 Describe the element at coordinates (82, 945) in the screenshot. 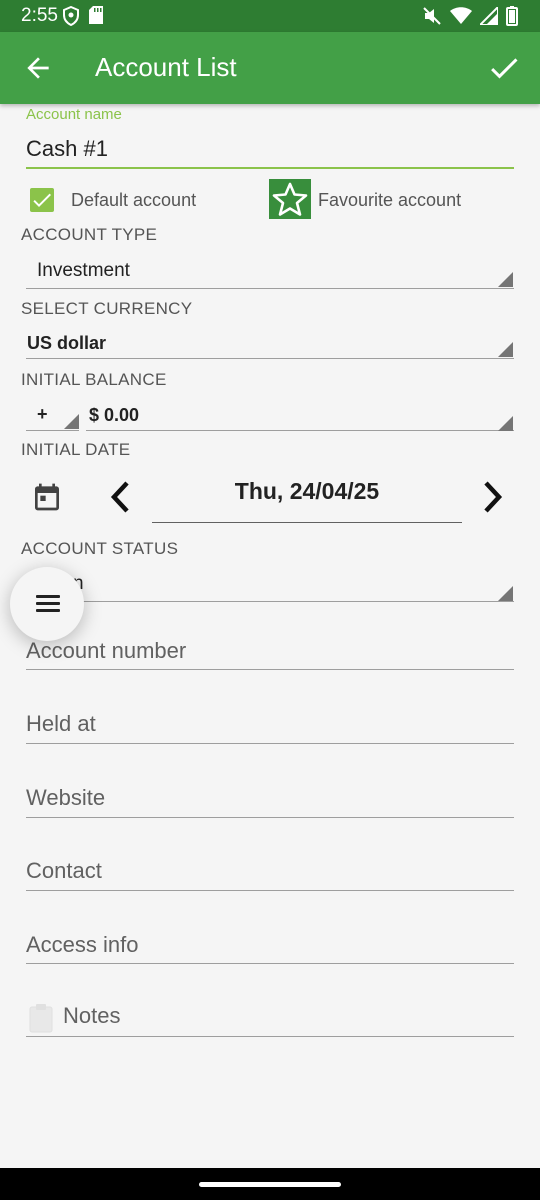

I see `access-info-input: Access info` at that location.